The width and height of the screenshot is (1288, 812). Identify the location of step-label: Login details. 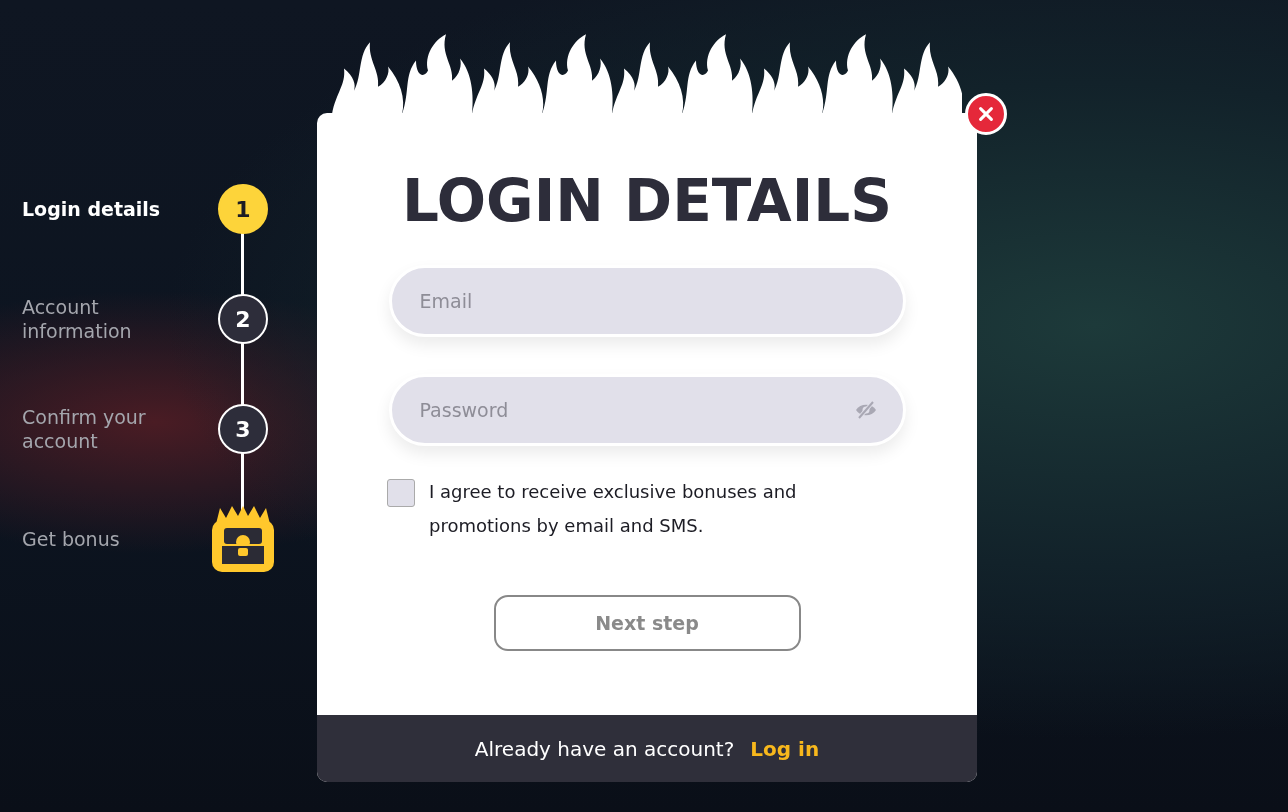
(92, 209).